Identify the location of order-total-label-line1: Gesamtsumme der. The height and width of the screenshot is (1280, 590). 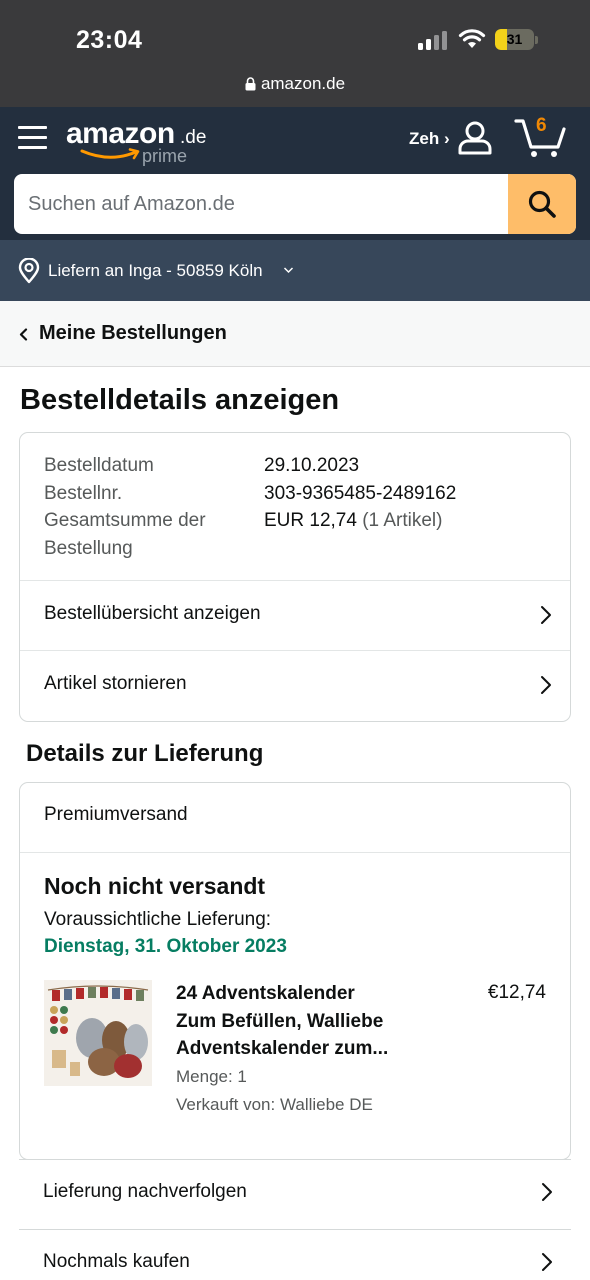
(125, 520).